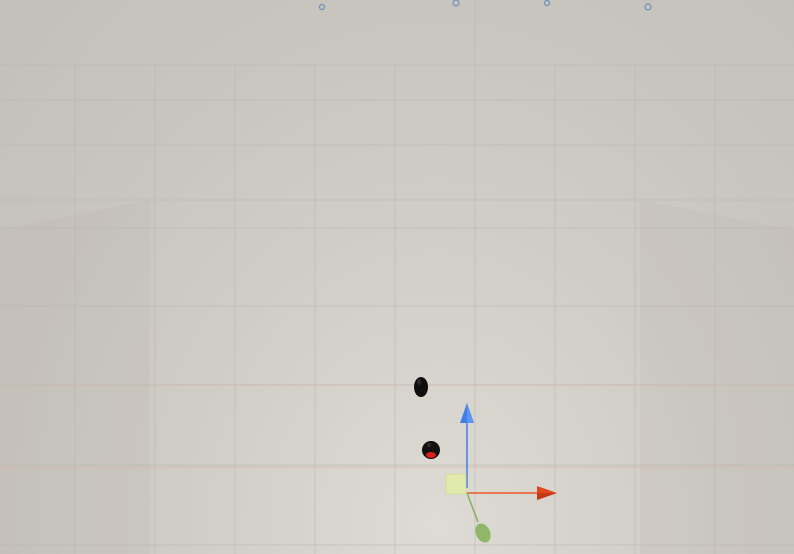  I want to click on z-axis-handle-icon, so click(482, 533).